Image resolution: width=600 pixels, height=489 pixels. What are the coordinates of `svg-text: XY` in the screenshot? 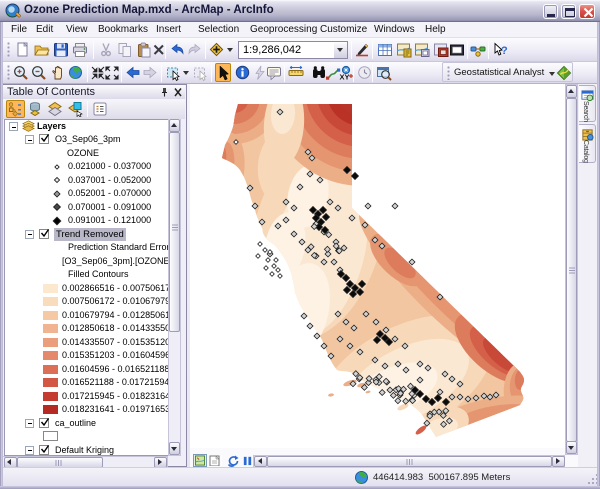 It's located at (345, 77).